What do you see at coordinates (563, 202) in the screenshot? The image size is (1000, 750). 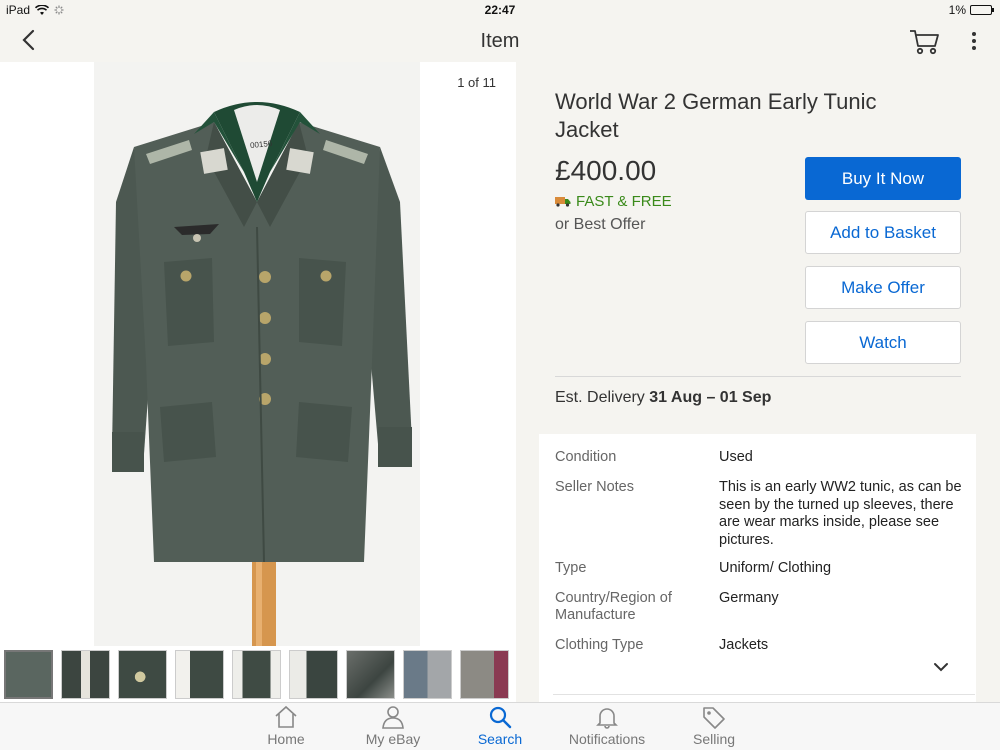 I see `truck-icon` at bounding box center [563, 202].